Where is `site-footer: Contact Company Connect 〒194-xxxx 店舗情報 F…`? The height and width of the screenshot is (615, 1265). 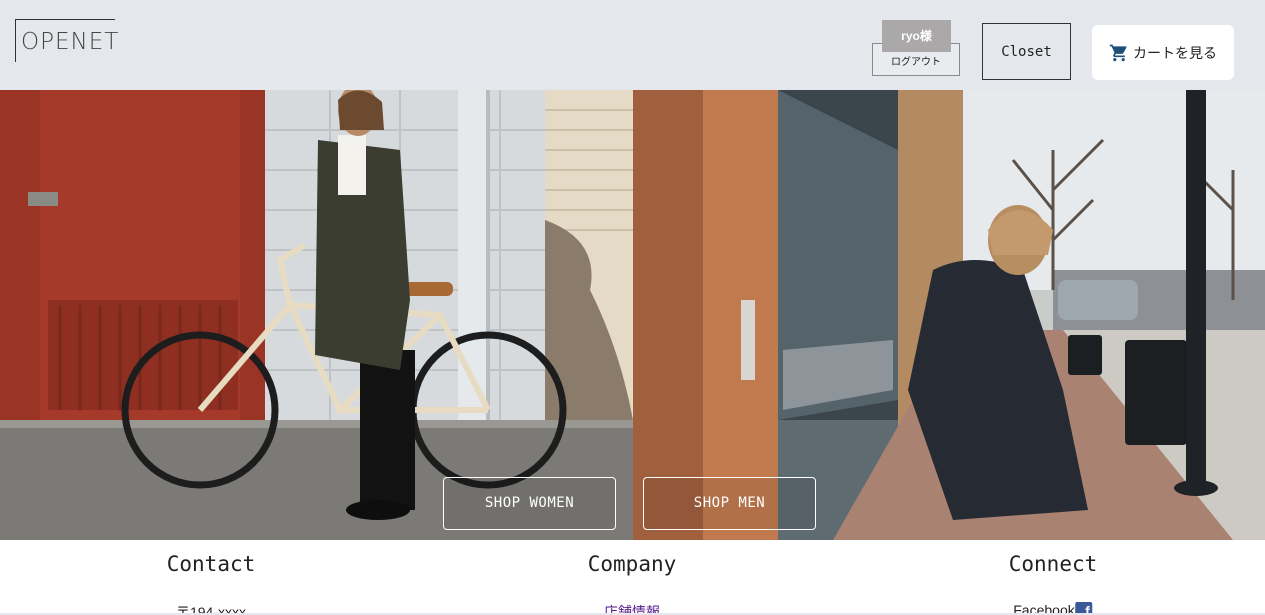 site-footer: Contact Company Connect 〒194-xxxx 店舗情報 F… is located at coordinates (632, 577).